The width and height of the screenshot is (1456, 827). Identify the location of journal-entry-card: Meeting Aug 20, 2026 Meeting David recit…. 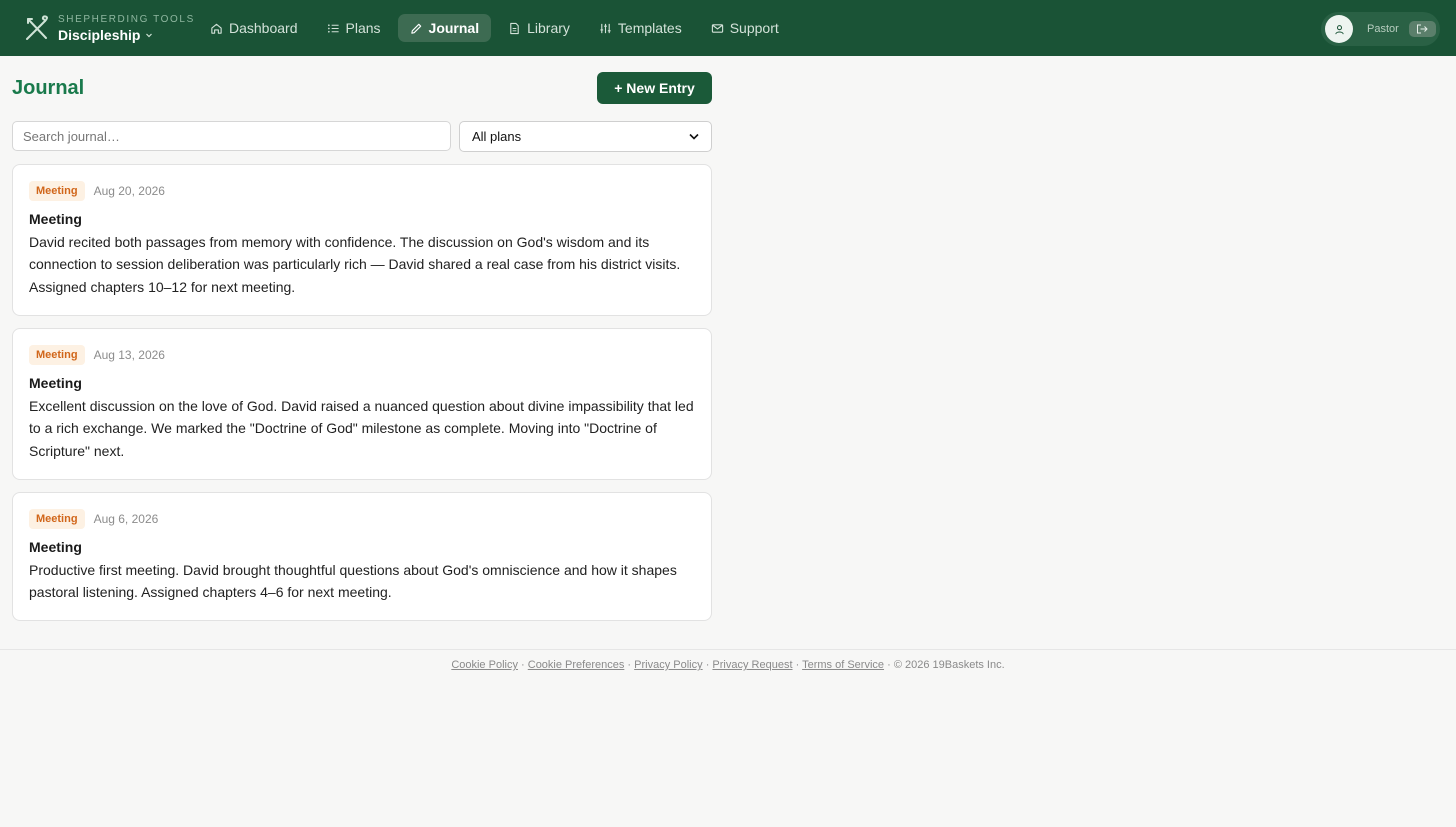
(362, 240).